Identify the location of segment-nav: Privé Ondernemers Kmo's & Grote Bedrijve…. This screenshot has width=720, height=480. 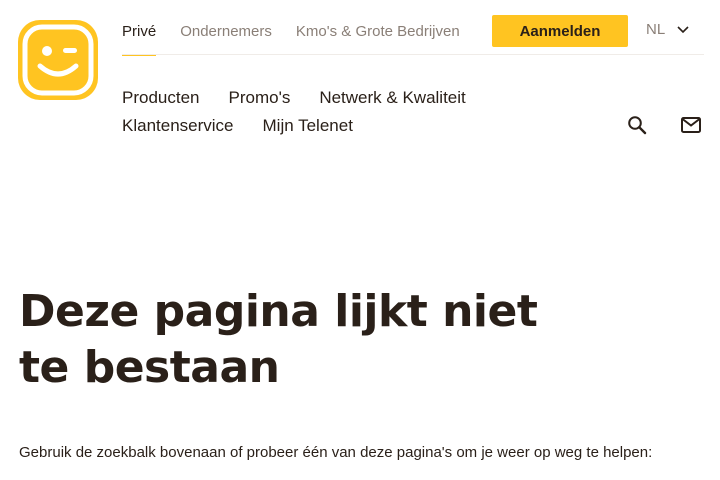
(303, 35).